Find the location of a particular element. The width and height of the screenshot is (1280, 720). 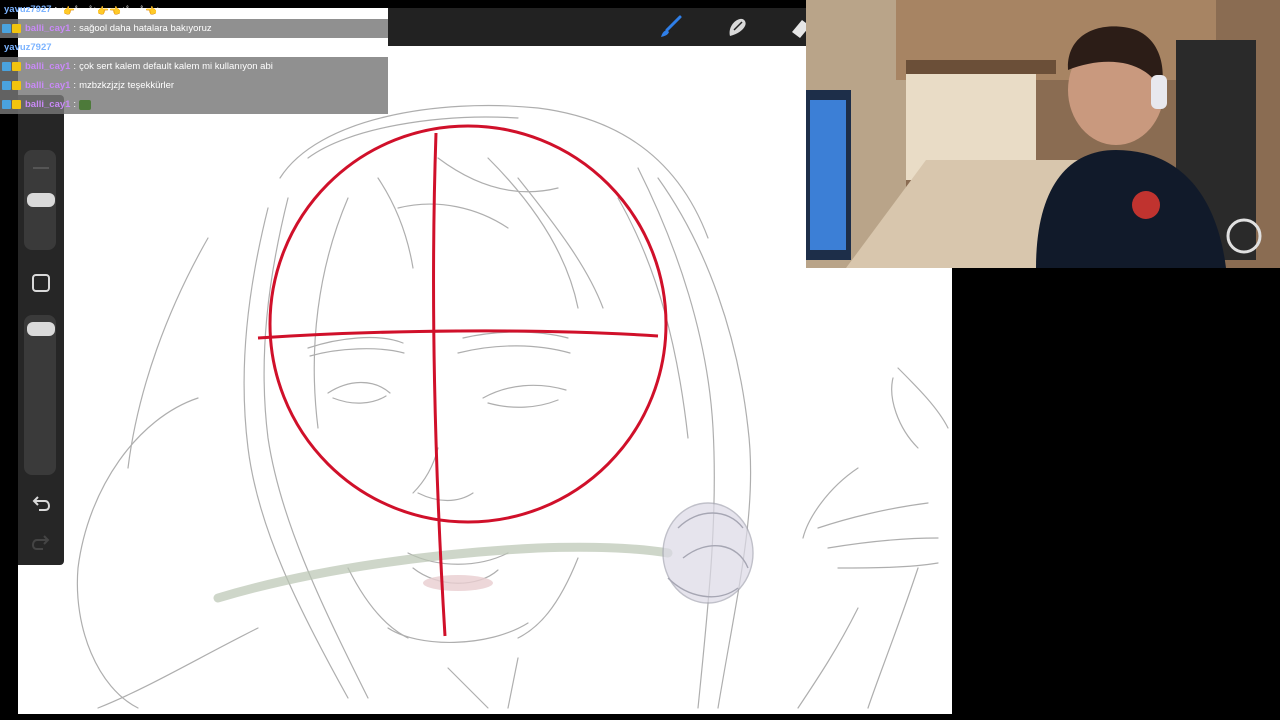

slider-notch is located at coordinates (41, 168).